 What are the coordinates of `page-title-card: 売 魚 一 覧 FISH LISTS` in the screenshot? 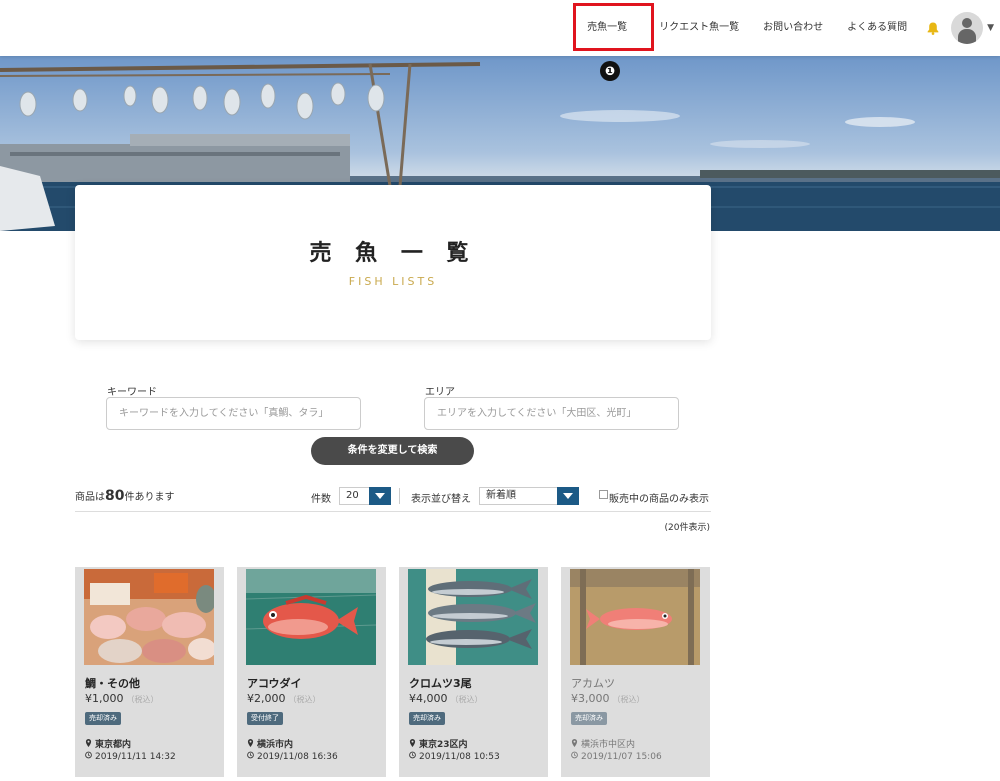 It's located at (393, 262).